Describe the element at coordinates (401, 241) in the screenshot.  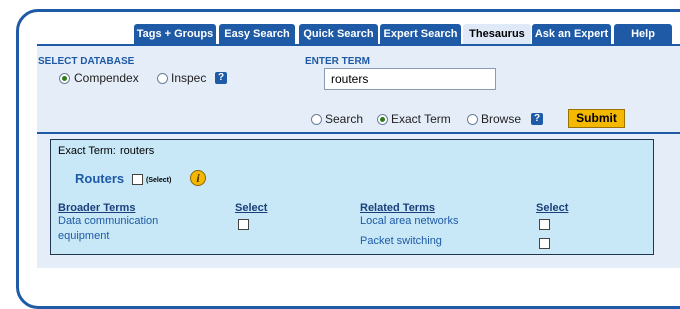
I see `related-term-packet-switching: Packet switching` at that location.